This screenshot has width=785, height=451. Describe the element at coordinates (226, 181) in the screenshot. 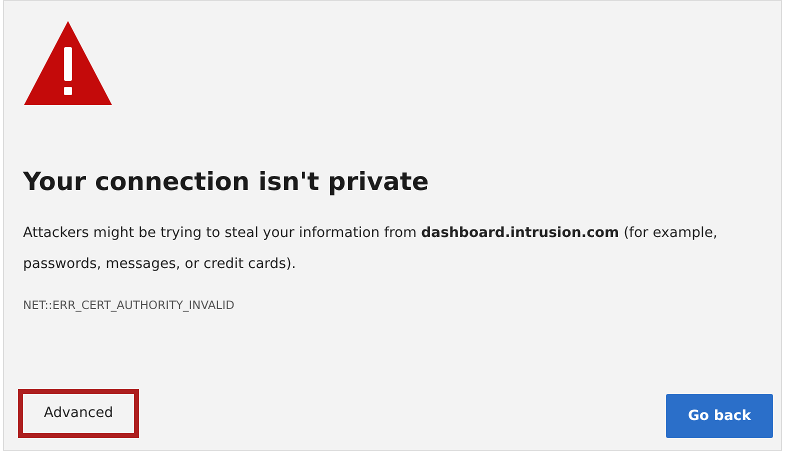

I see `page-heading: Your connection isn't private` at that location.